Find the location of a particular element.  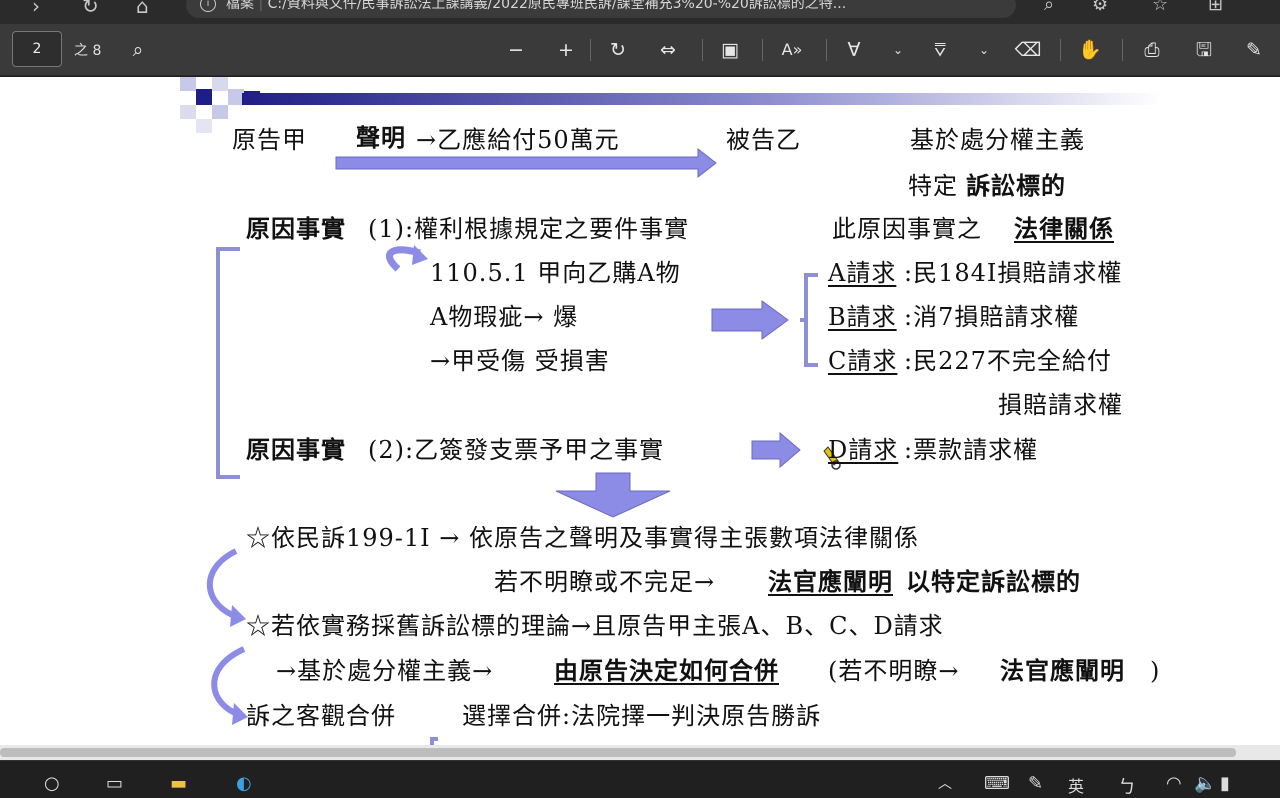

pen-icon: ✎ is located at coordinates (1035, 783).